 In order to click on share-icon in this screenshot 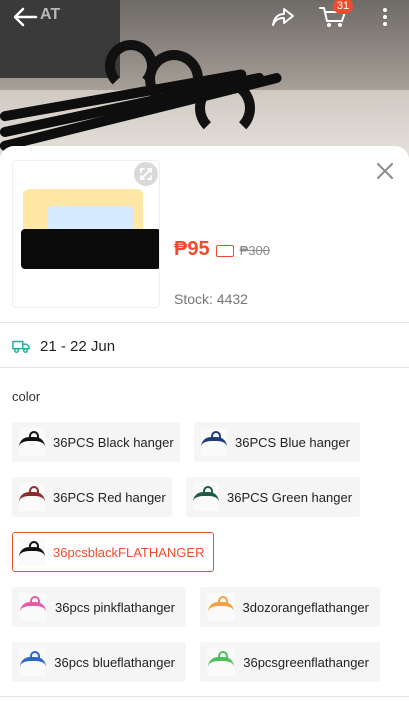, I will do `click(283, 17)`.